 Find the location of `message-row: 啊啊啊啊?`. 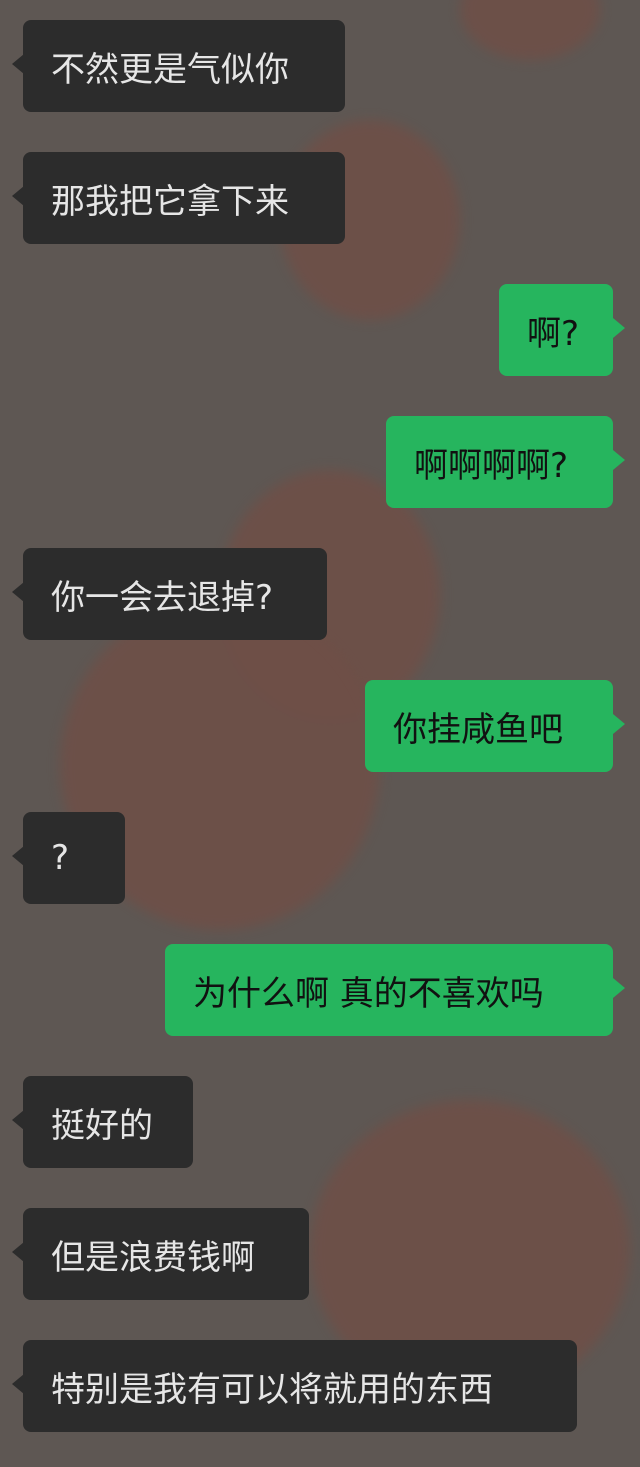

message-row: 啊啊啊啊? is located at coordinates (320, 462).